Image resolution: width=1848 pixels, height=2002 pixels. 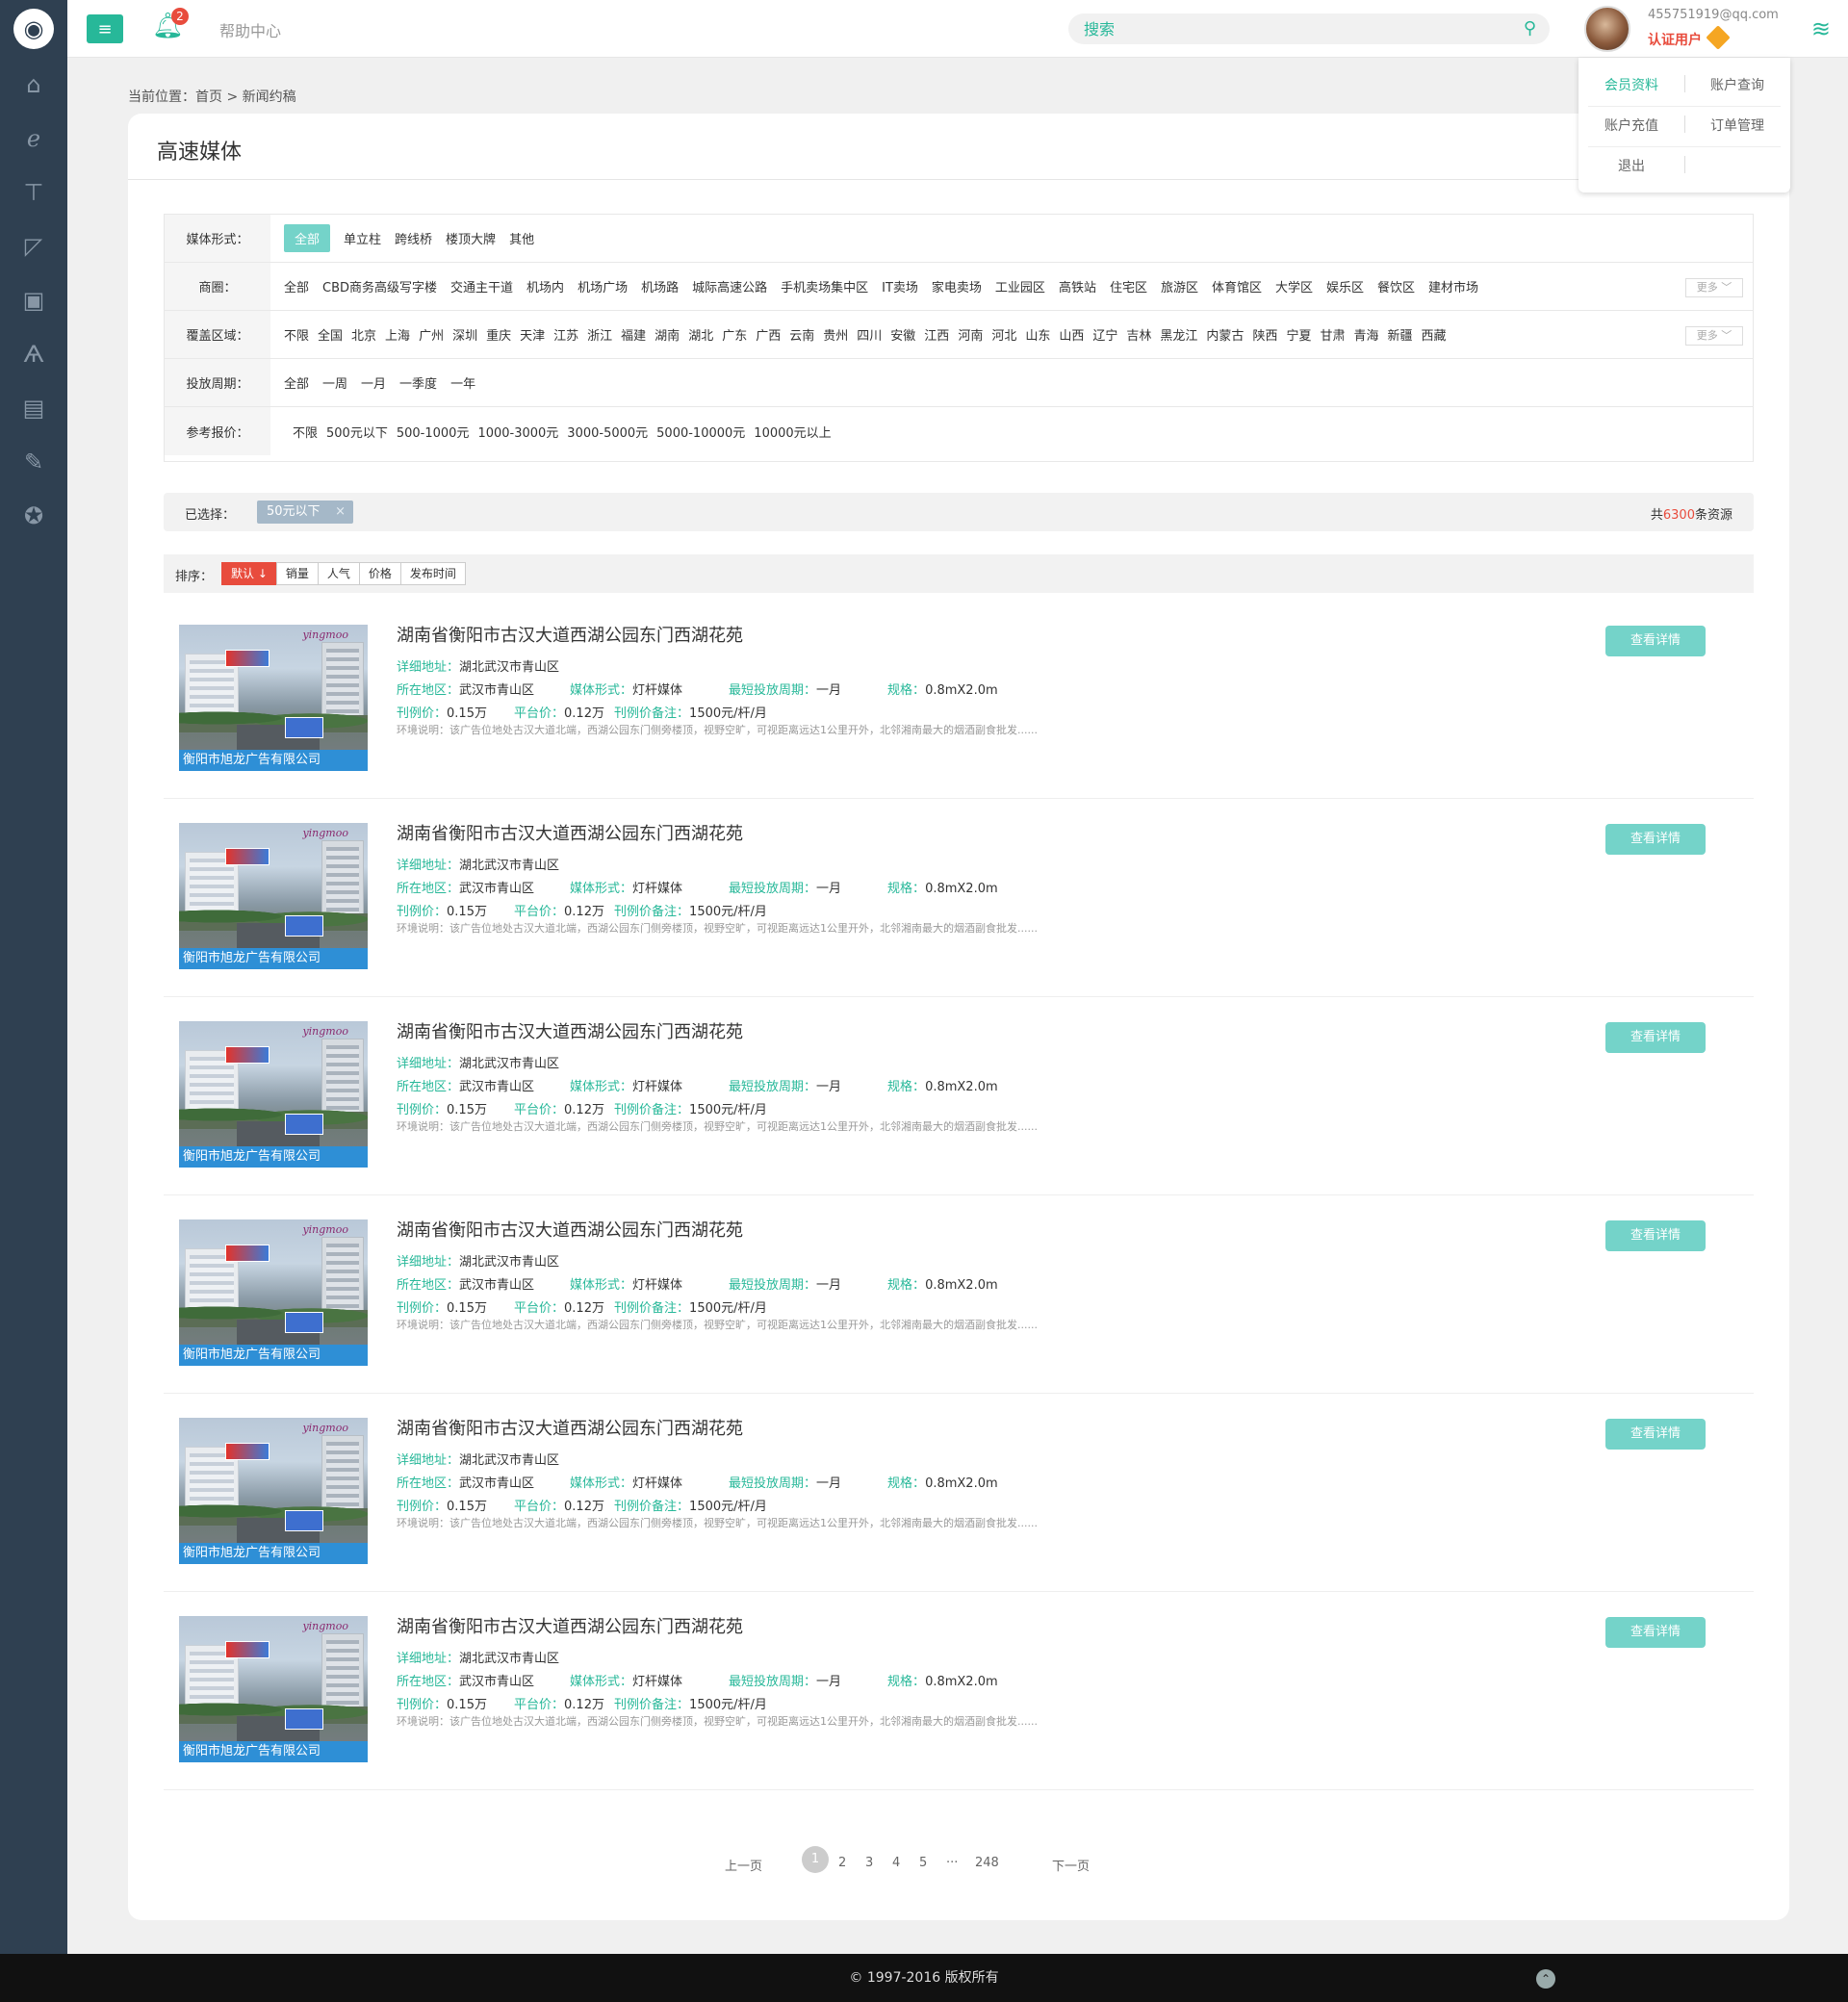 What do you see at coordinates (801, 334) in the screenshot?
I see `filter-option: 云南` at bounding box center [801, 334].